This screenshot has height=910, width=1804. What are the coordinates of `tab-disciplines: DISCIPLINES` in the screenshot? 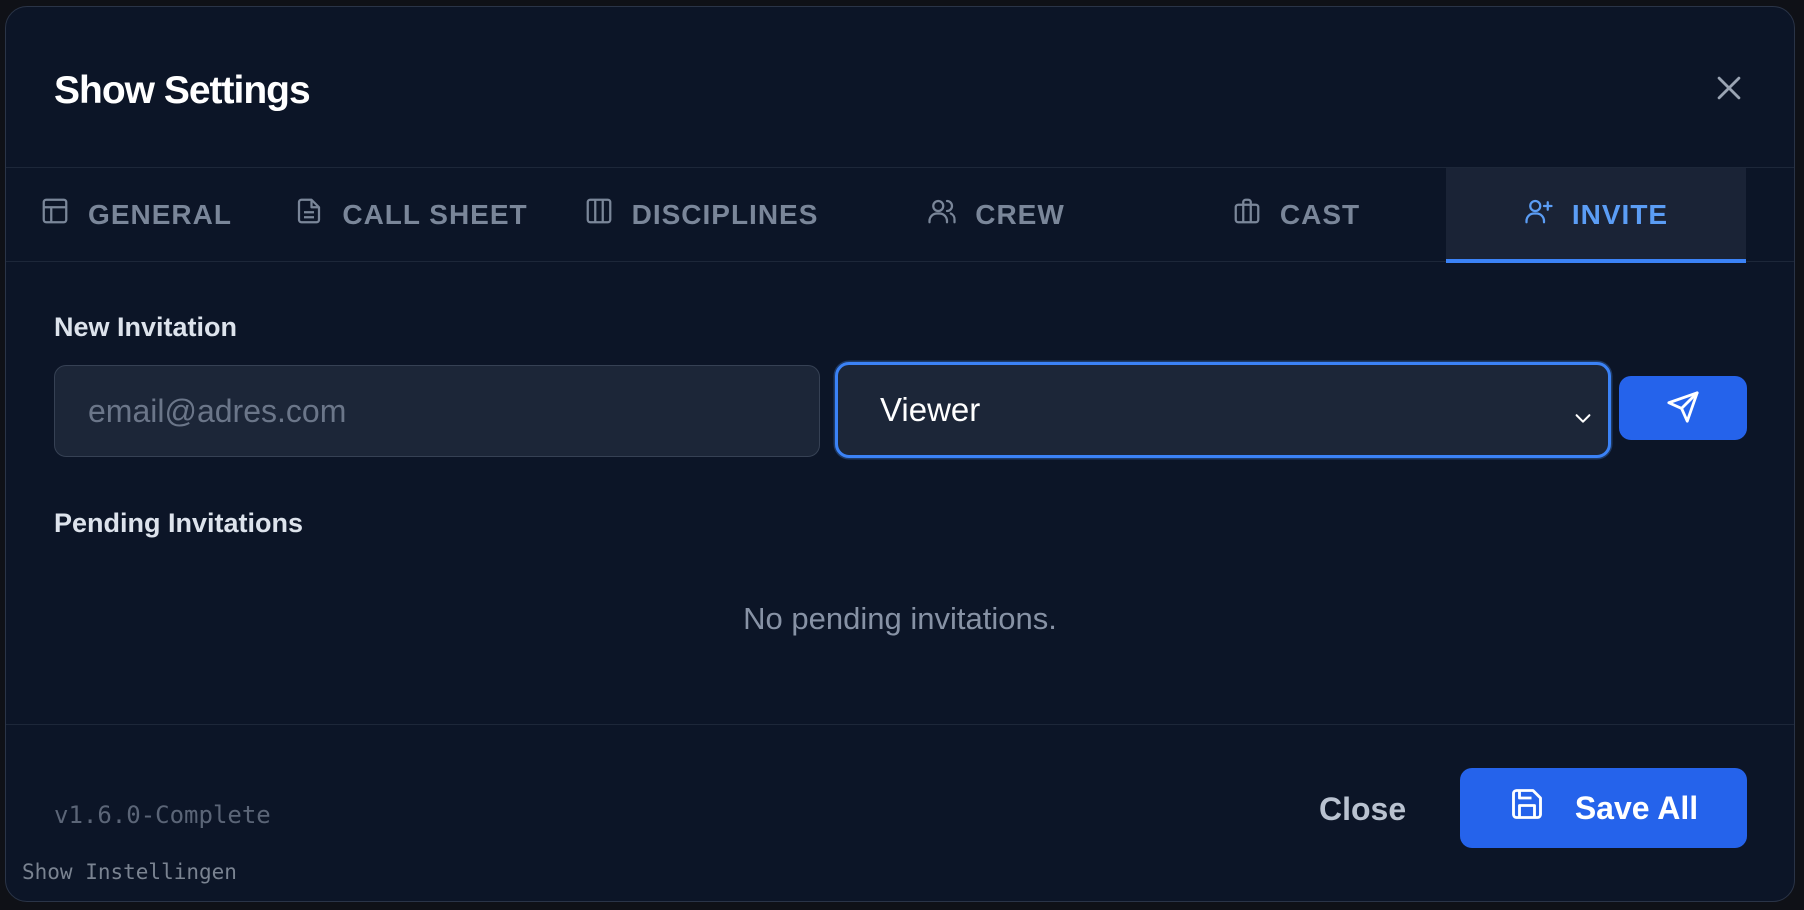 It's located at (701, 214).